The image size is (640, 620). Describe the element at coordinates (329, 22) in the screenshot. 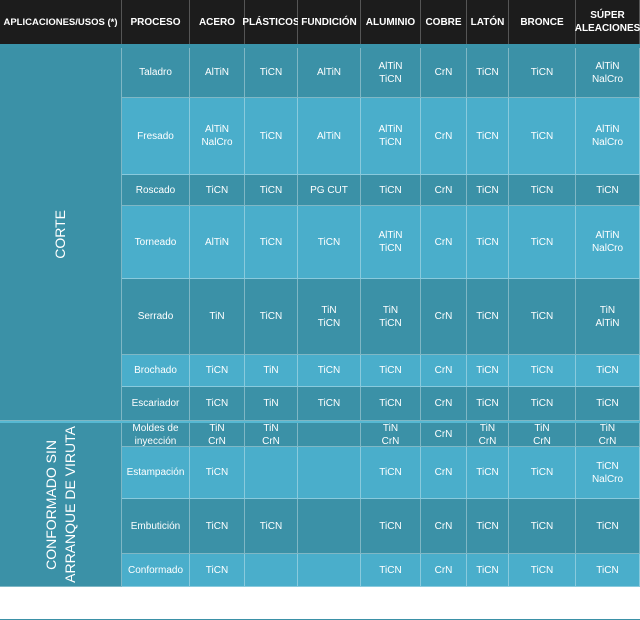

I see `column-header: FUNDICIÓN` at that location.